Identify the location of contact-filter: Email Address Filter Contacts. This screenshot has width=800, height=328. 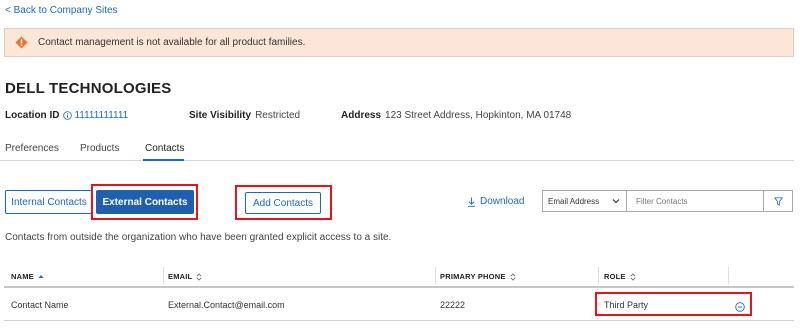
(667, 201).